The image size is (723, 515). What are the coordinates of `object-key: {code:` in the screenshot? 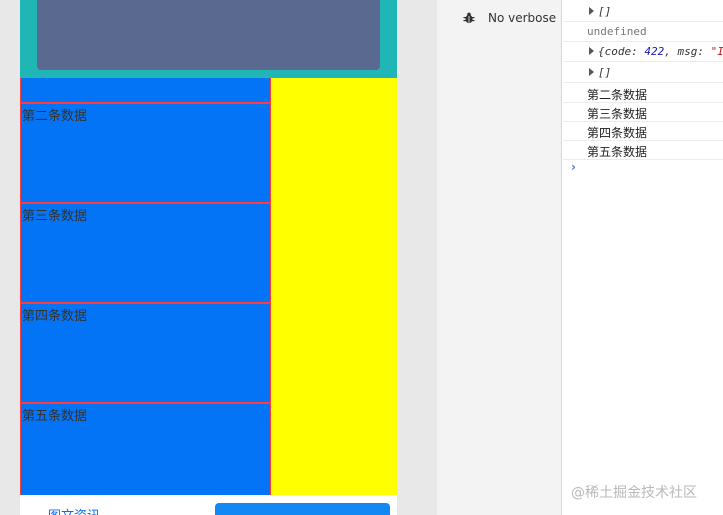 It's located at (621, 51).